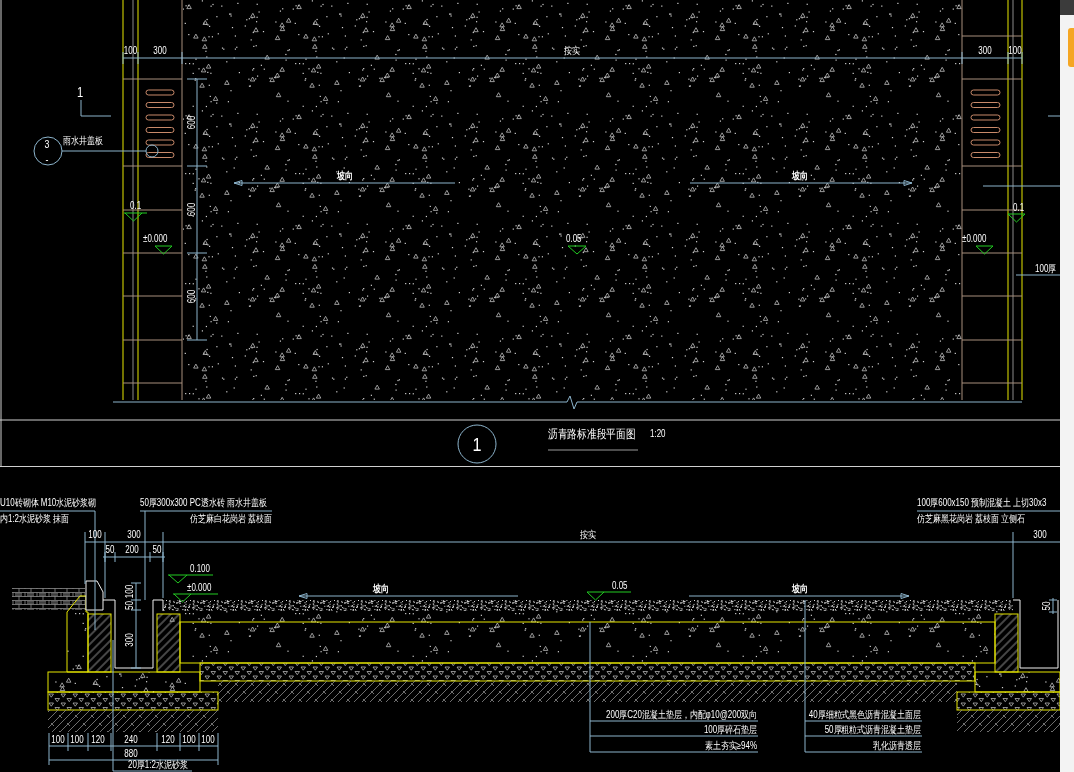 This screenshot has height=772, width=1074. What do you see at coordinates (897, 746) in the screenshot?
I see `layer-note: 乳化沥青透层` at bounding box center [897, 746].